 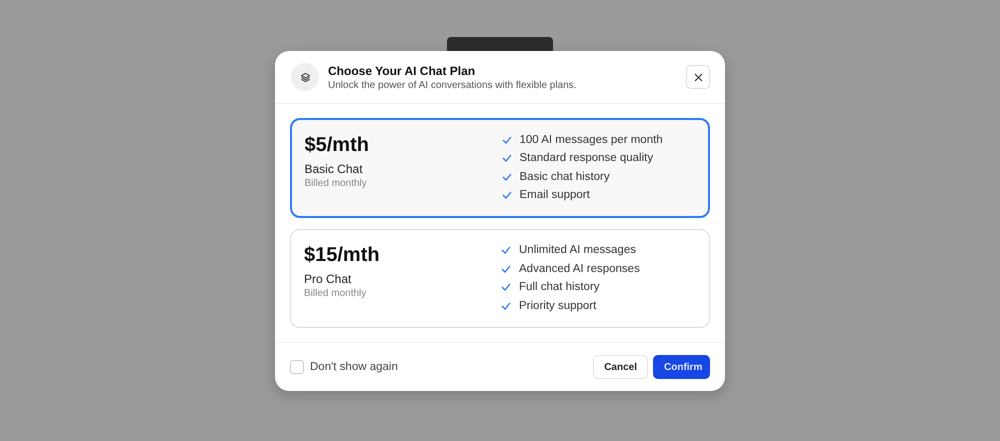 What do you see at coordinates (565, 176) in the screenshot?
I see `feature-text: Basic chat history` at bounding box center [565, 176].